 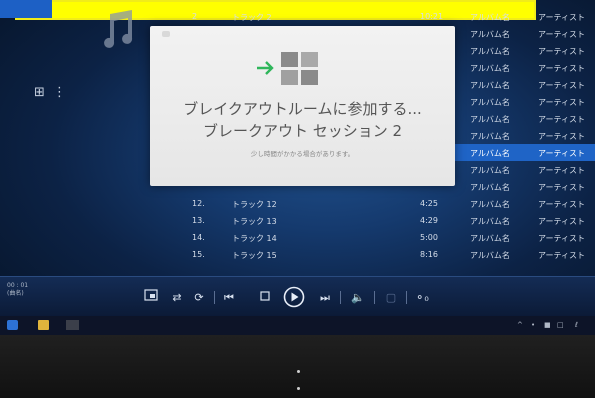 What do you see at coordinates (229, 298) in the screenshot?
I see `previous-icon: ⏮` at bounding box center [229, 298].